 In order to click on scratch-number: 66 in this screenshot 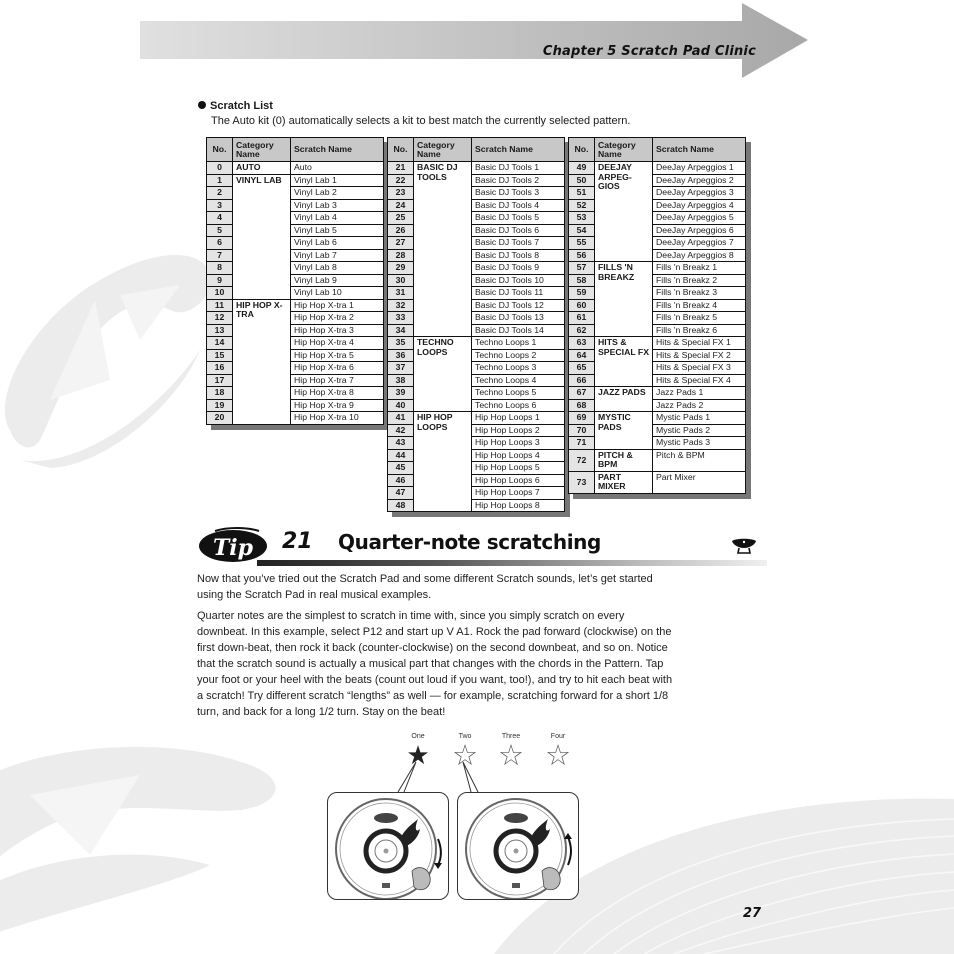, I will do `click(581, 380)`.